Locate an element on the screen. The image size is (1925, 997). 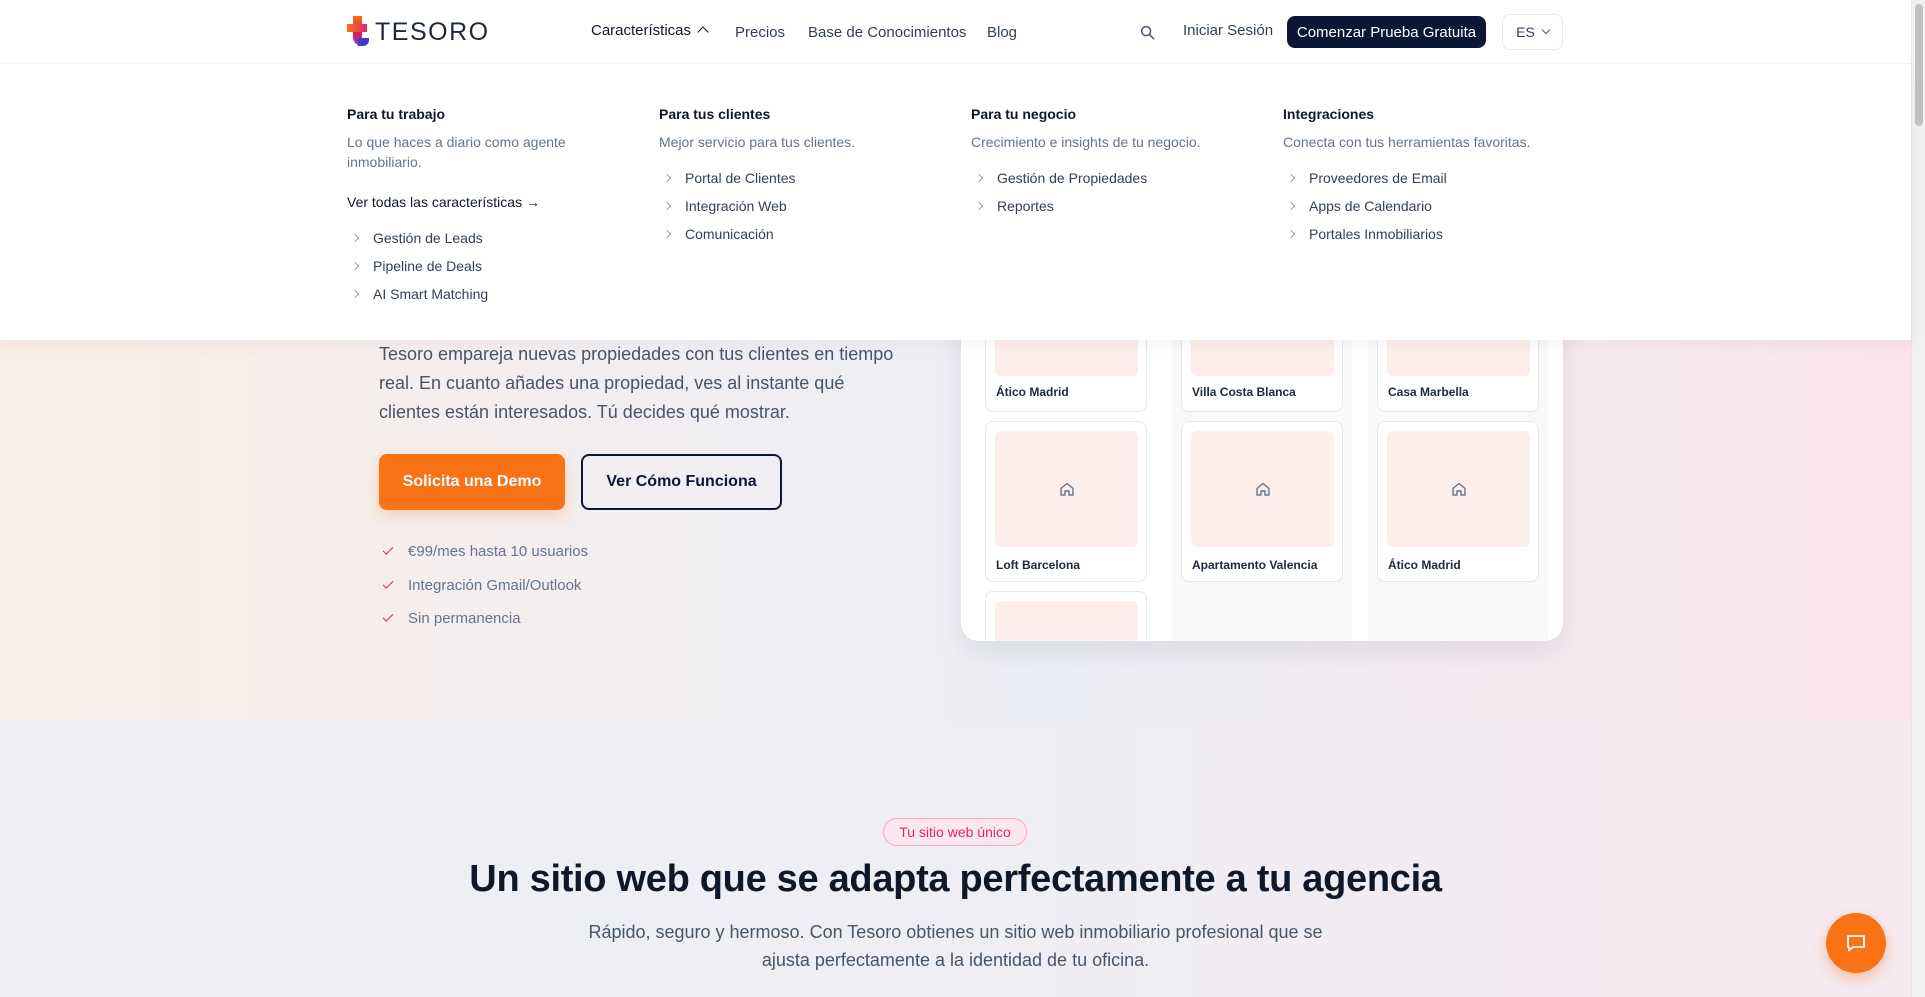
section-badge: Tu sitio web único is located at coordinates (955, 832).